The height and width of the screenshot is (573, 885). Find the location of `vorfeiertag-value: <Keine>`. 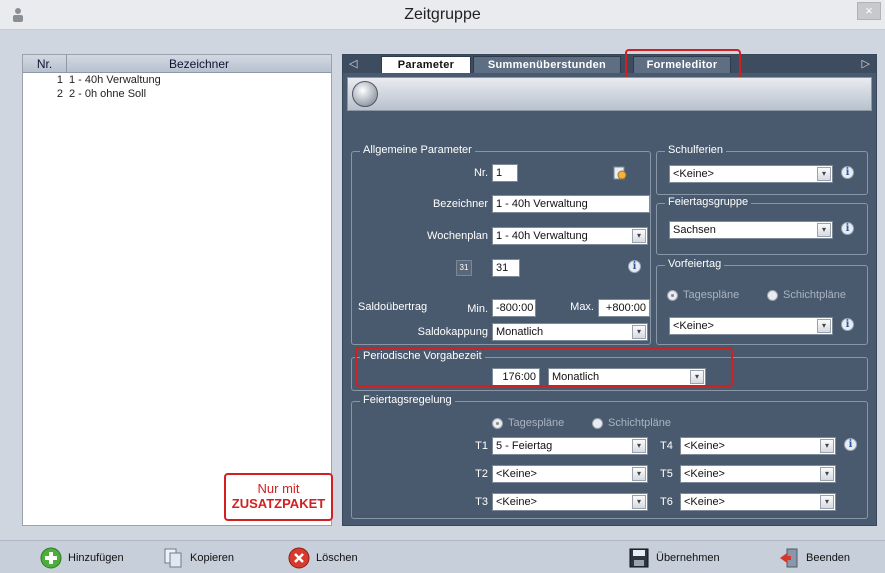

vorfeiertag-value: <Keine> is located at coordinates (693, 326).